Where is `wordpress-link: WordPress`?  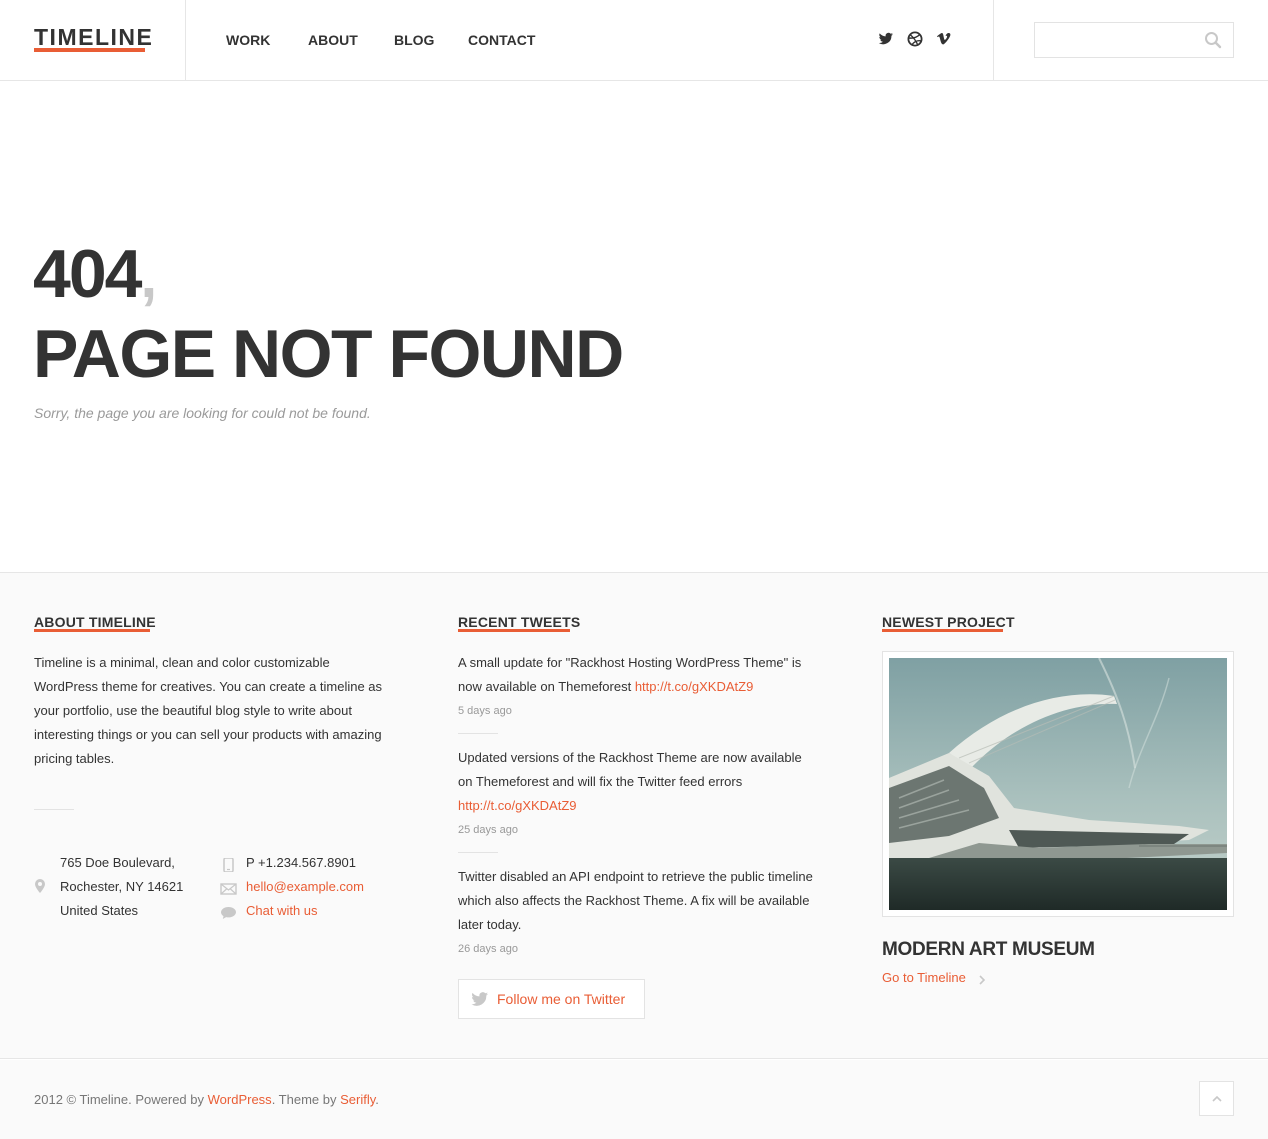
wordpress-link: WordPress is located at coordinates (240, 1099).